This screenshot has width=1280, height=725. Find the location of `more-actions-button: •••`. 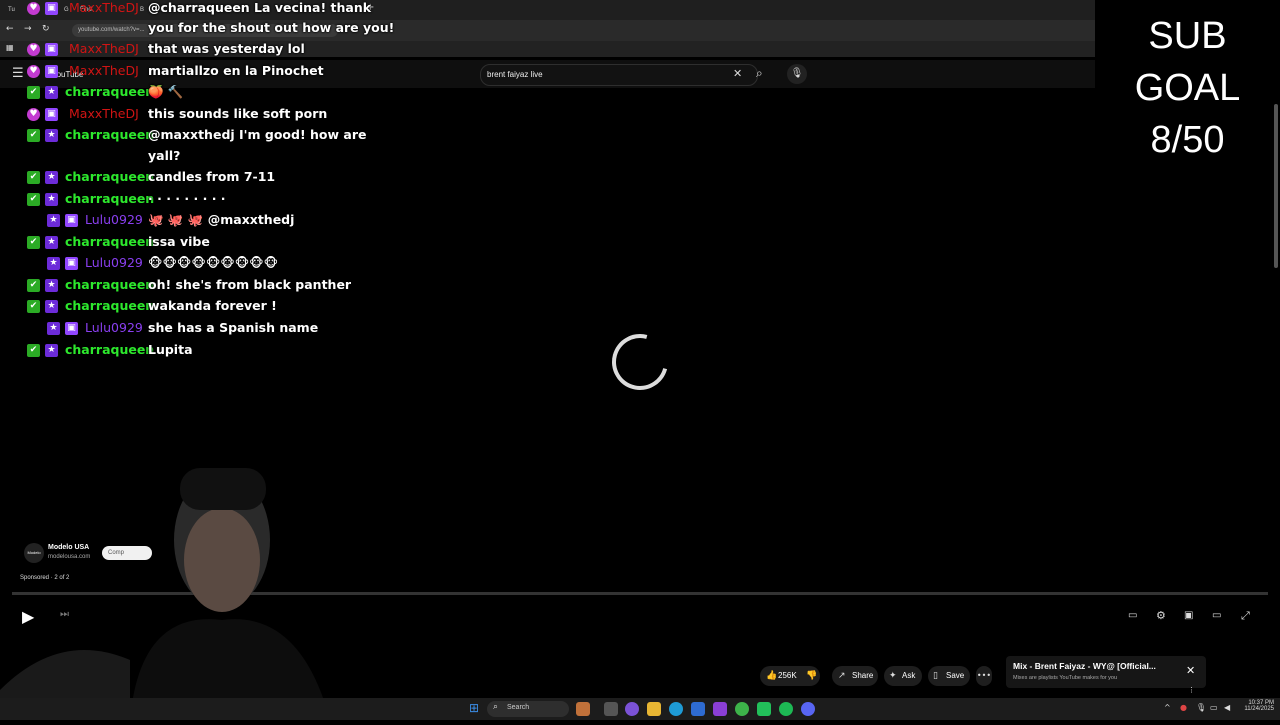

more-actions-button: ••• is located at coordinates (984, 676).